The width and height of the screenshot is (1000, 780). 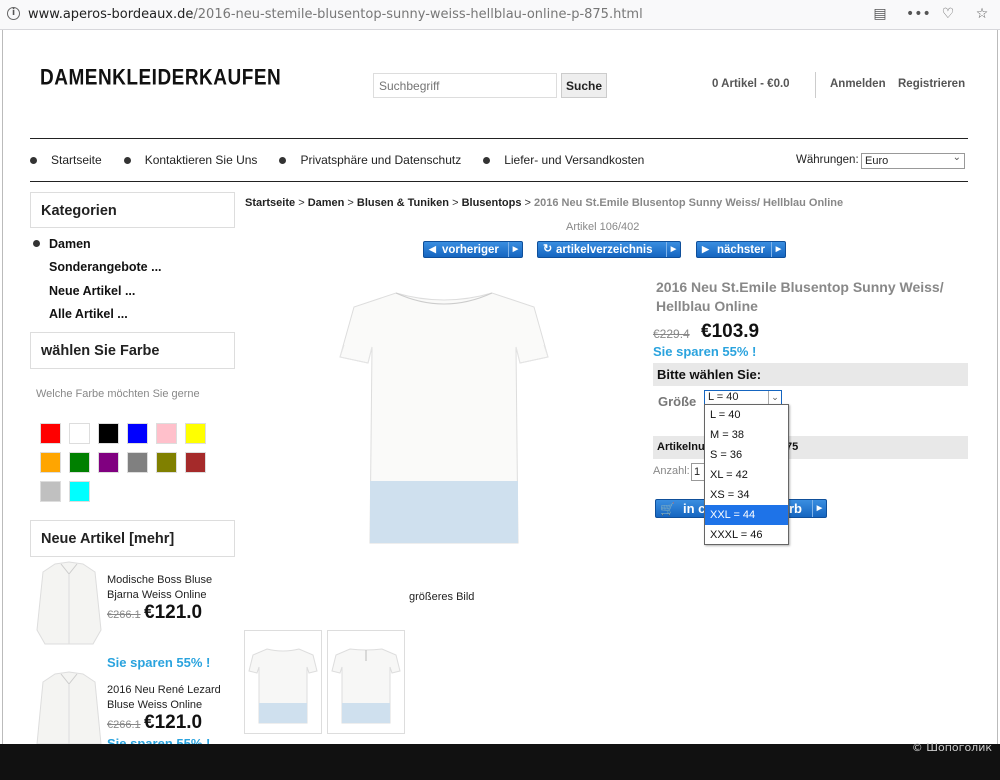 What do you see at coordinates (746, 435) in the screenshot?
I see `size-option: M = 38` at bounding box center [746, 435].